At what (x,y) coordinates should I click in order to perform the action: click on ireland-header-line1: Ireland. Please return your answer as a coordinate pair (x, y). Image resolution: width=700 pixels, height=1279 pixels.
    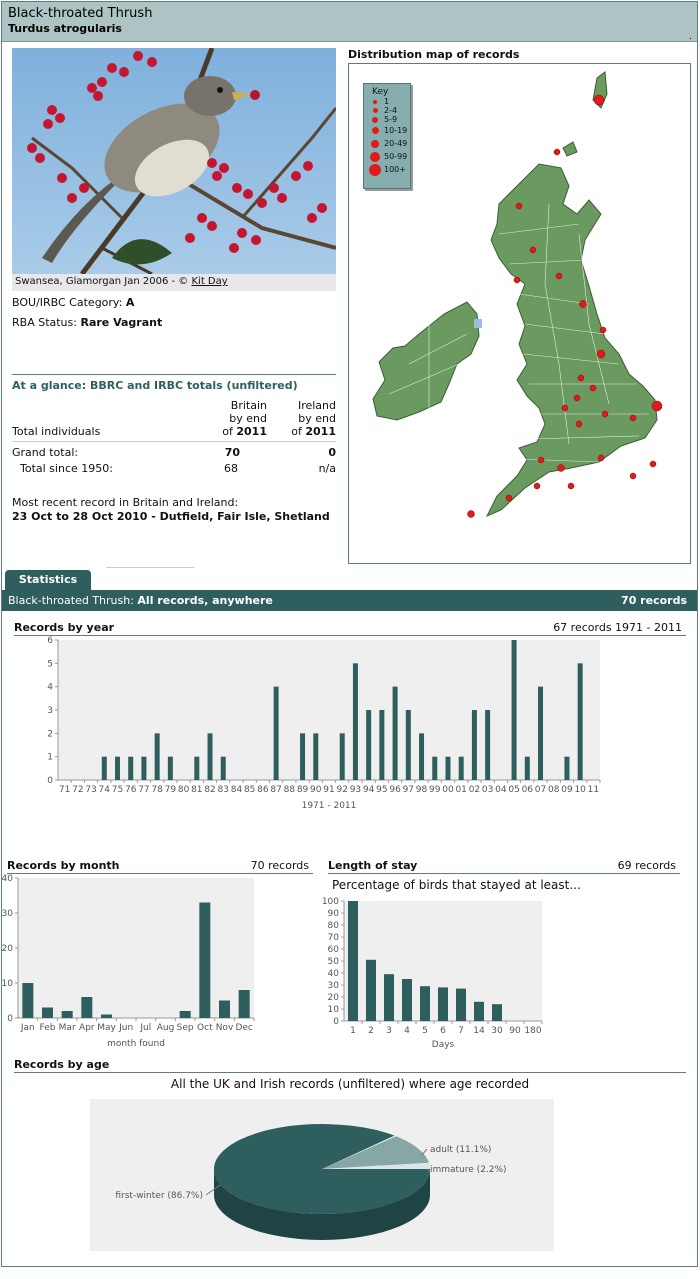
    Looking at the image, I should click on (316, 405).